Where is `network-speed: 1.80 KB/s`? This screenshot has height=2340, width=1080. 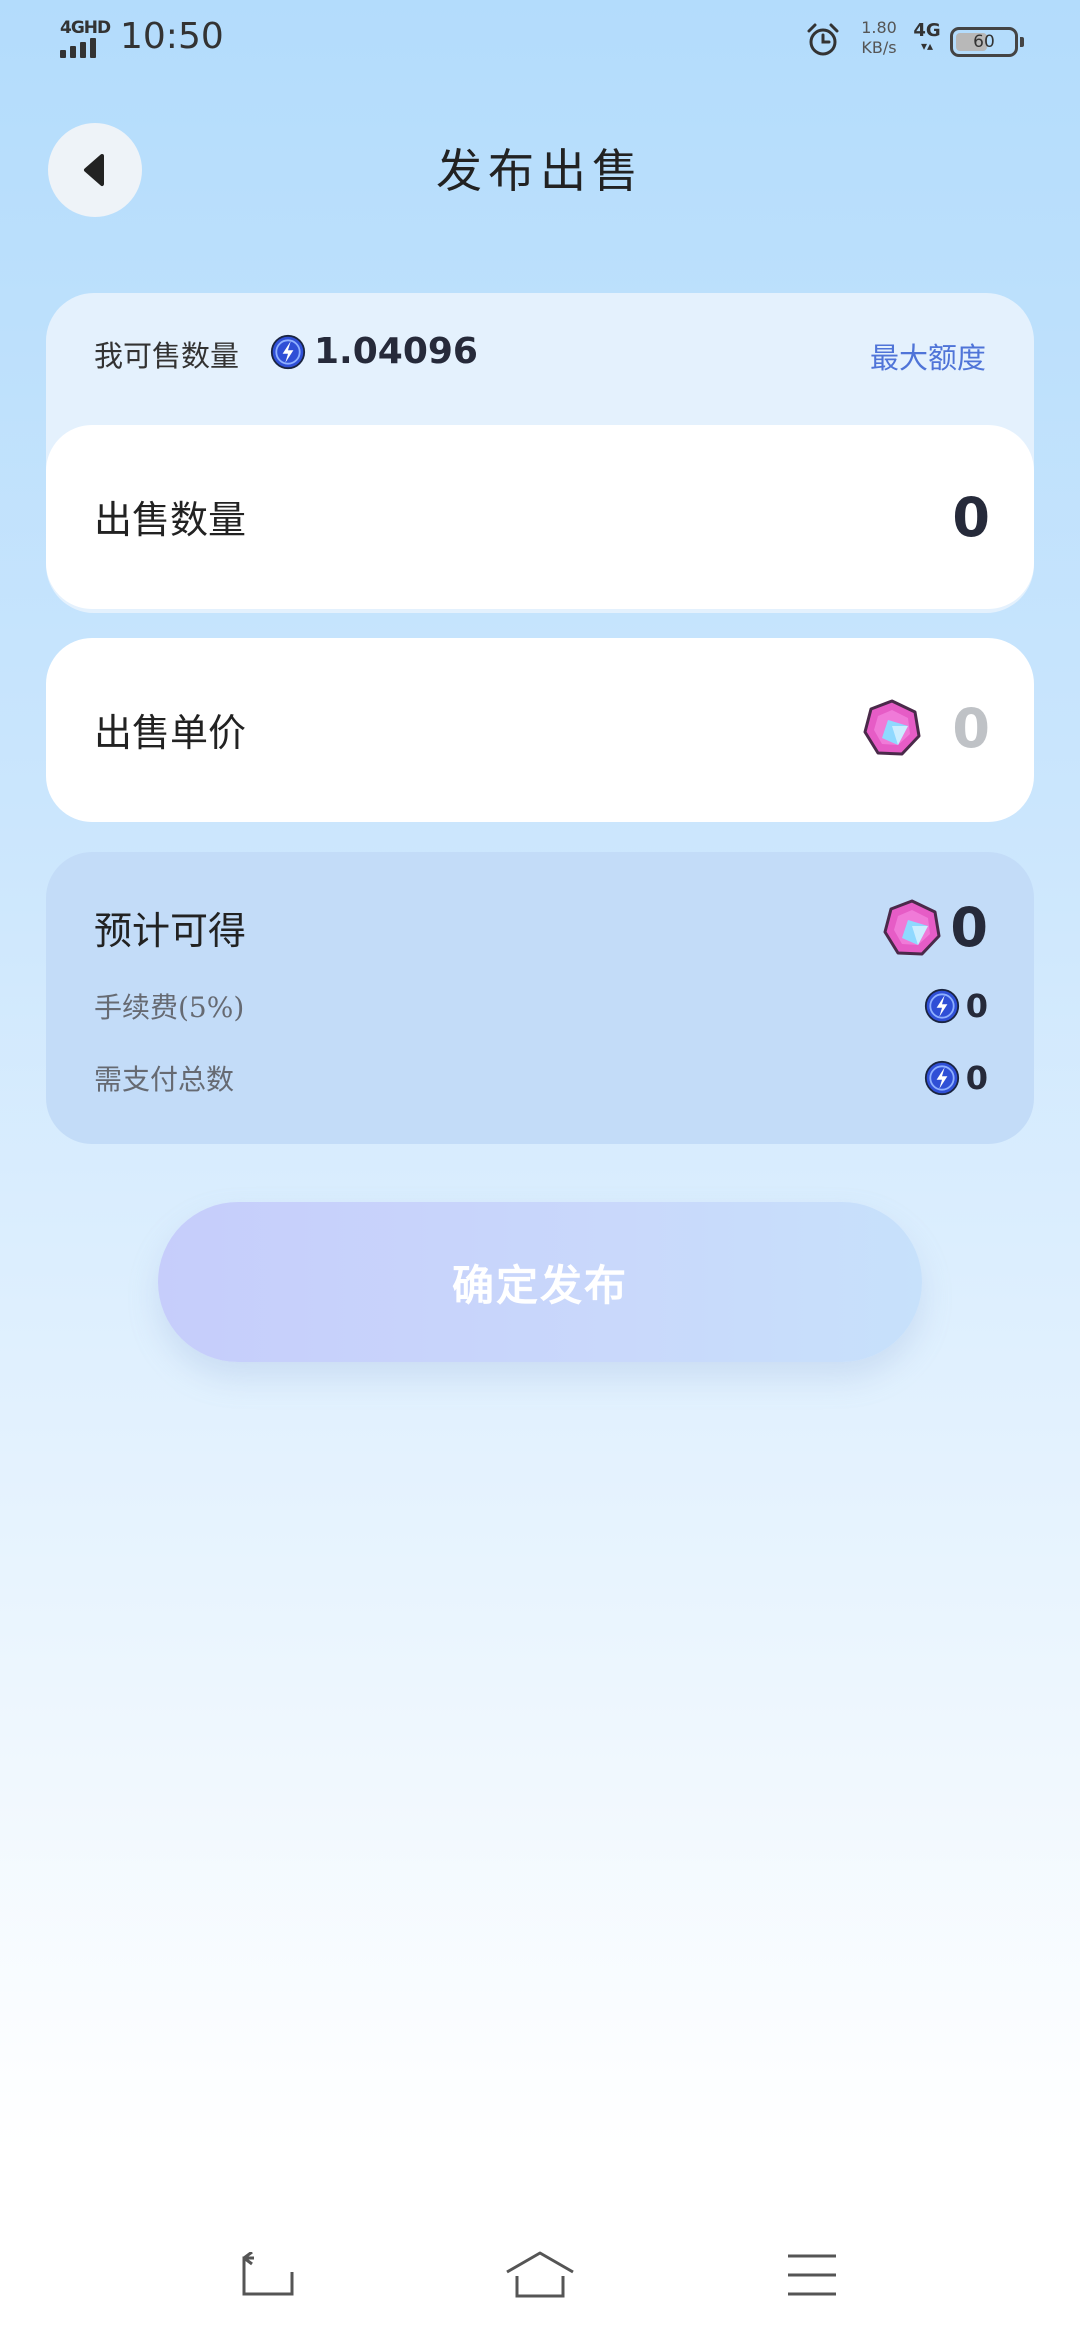
network-speed: 1.80 KB/s is located at coordinates (879, 38).